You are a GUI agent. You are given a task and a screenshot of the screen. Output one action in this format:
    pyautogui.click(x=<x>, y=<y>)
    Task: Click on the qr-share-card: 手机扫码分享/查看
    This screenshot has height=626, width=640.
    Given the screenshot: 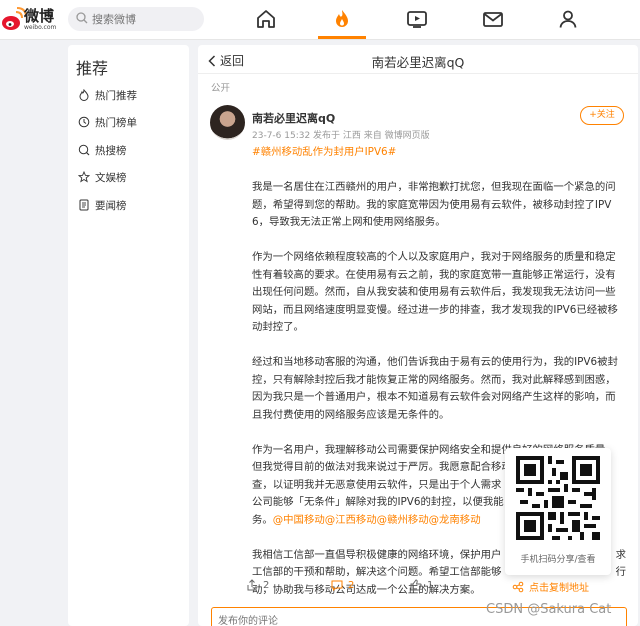 What is the action you would take?
    pyautogui.click(x=558, y=511)
    